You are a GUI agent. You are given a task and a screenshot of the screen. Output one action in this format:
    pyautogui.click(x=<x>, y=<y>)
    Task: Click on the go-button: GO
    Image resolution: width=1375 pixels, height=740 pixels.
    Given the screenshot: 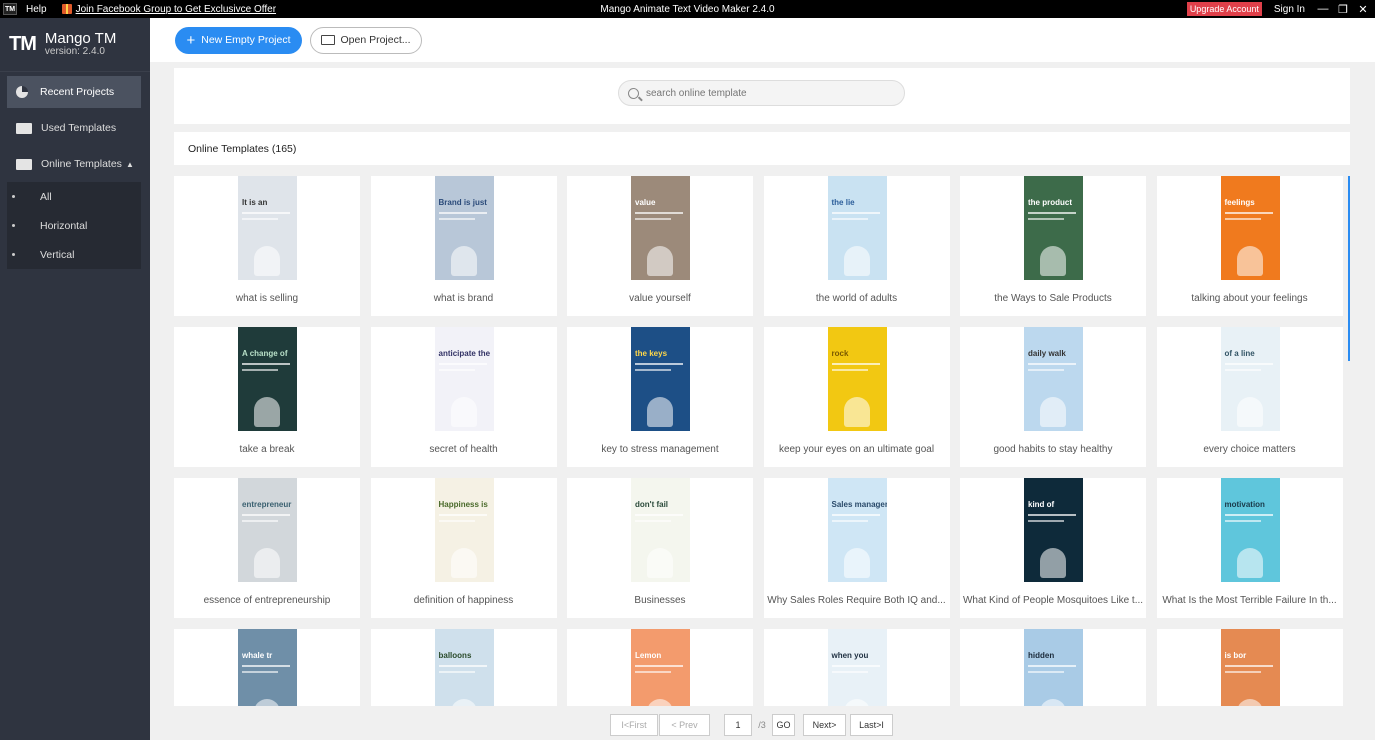 What is the action you would take?
    pyautogui.click(x=783, y=725)
    